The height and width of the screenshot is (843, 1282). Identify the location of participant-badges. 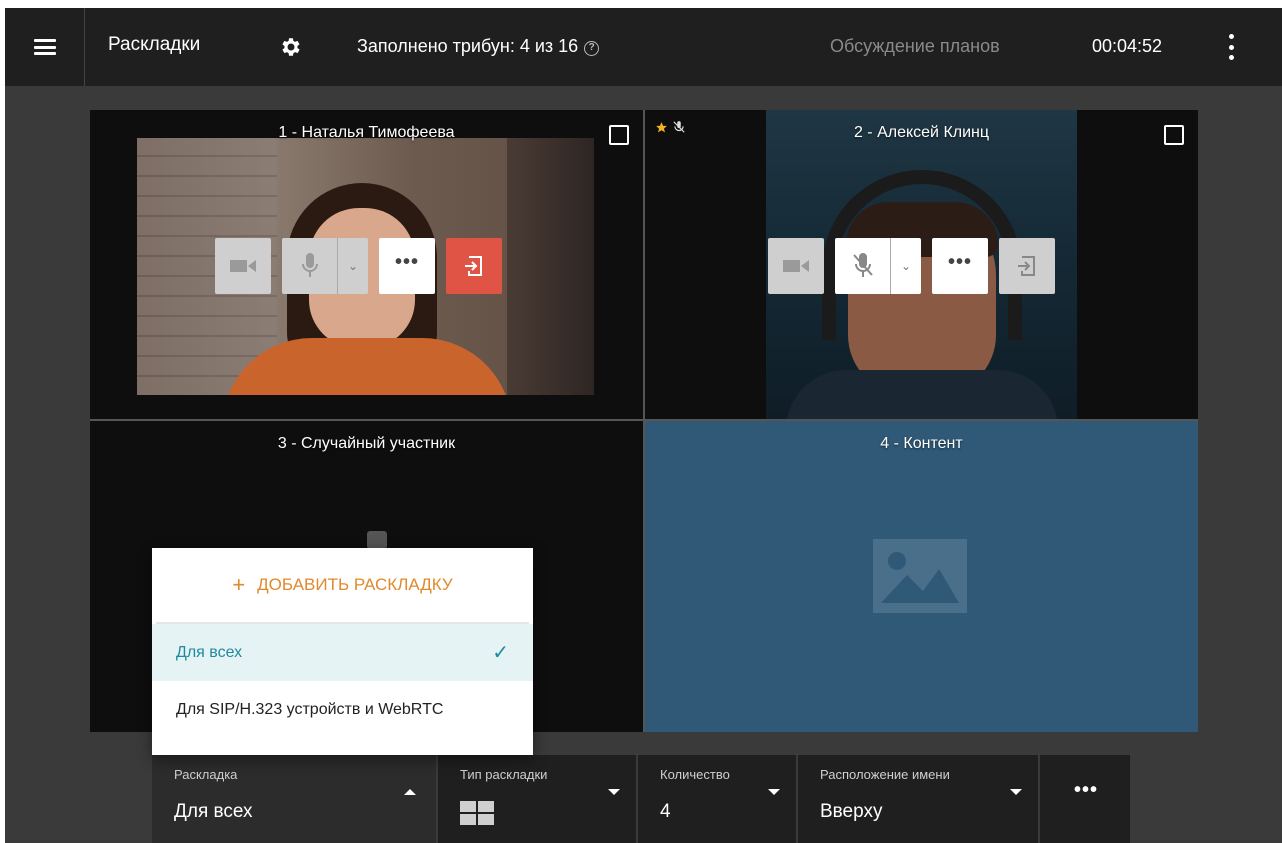
(670, 127).